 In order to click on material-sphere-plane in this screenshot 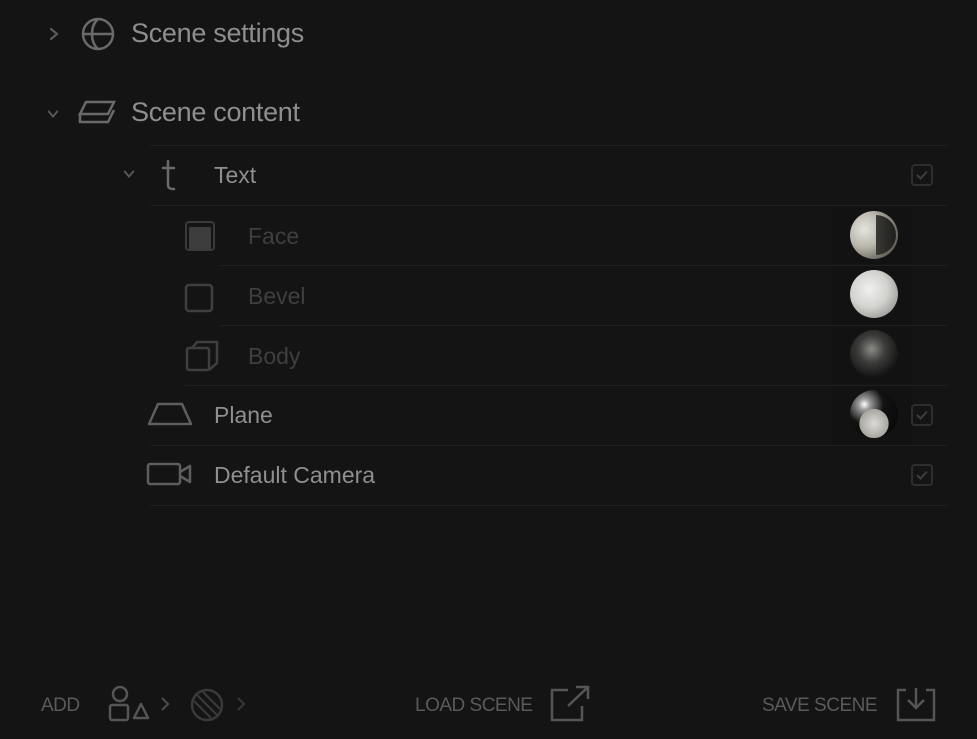, I will do `click(874, 414)`.